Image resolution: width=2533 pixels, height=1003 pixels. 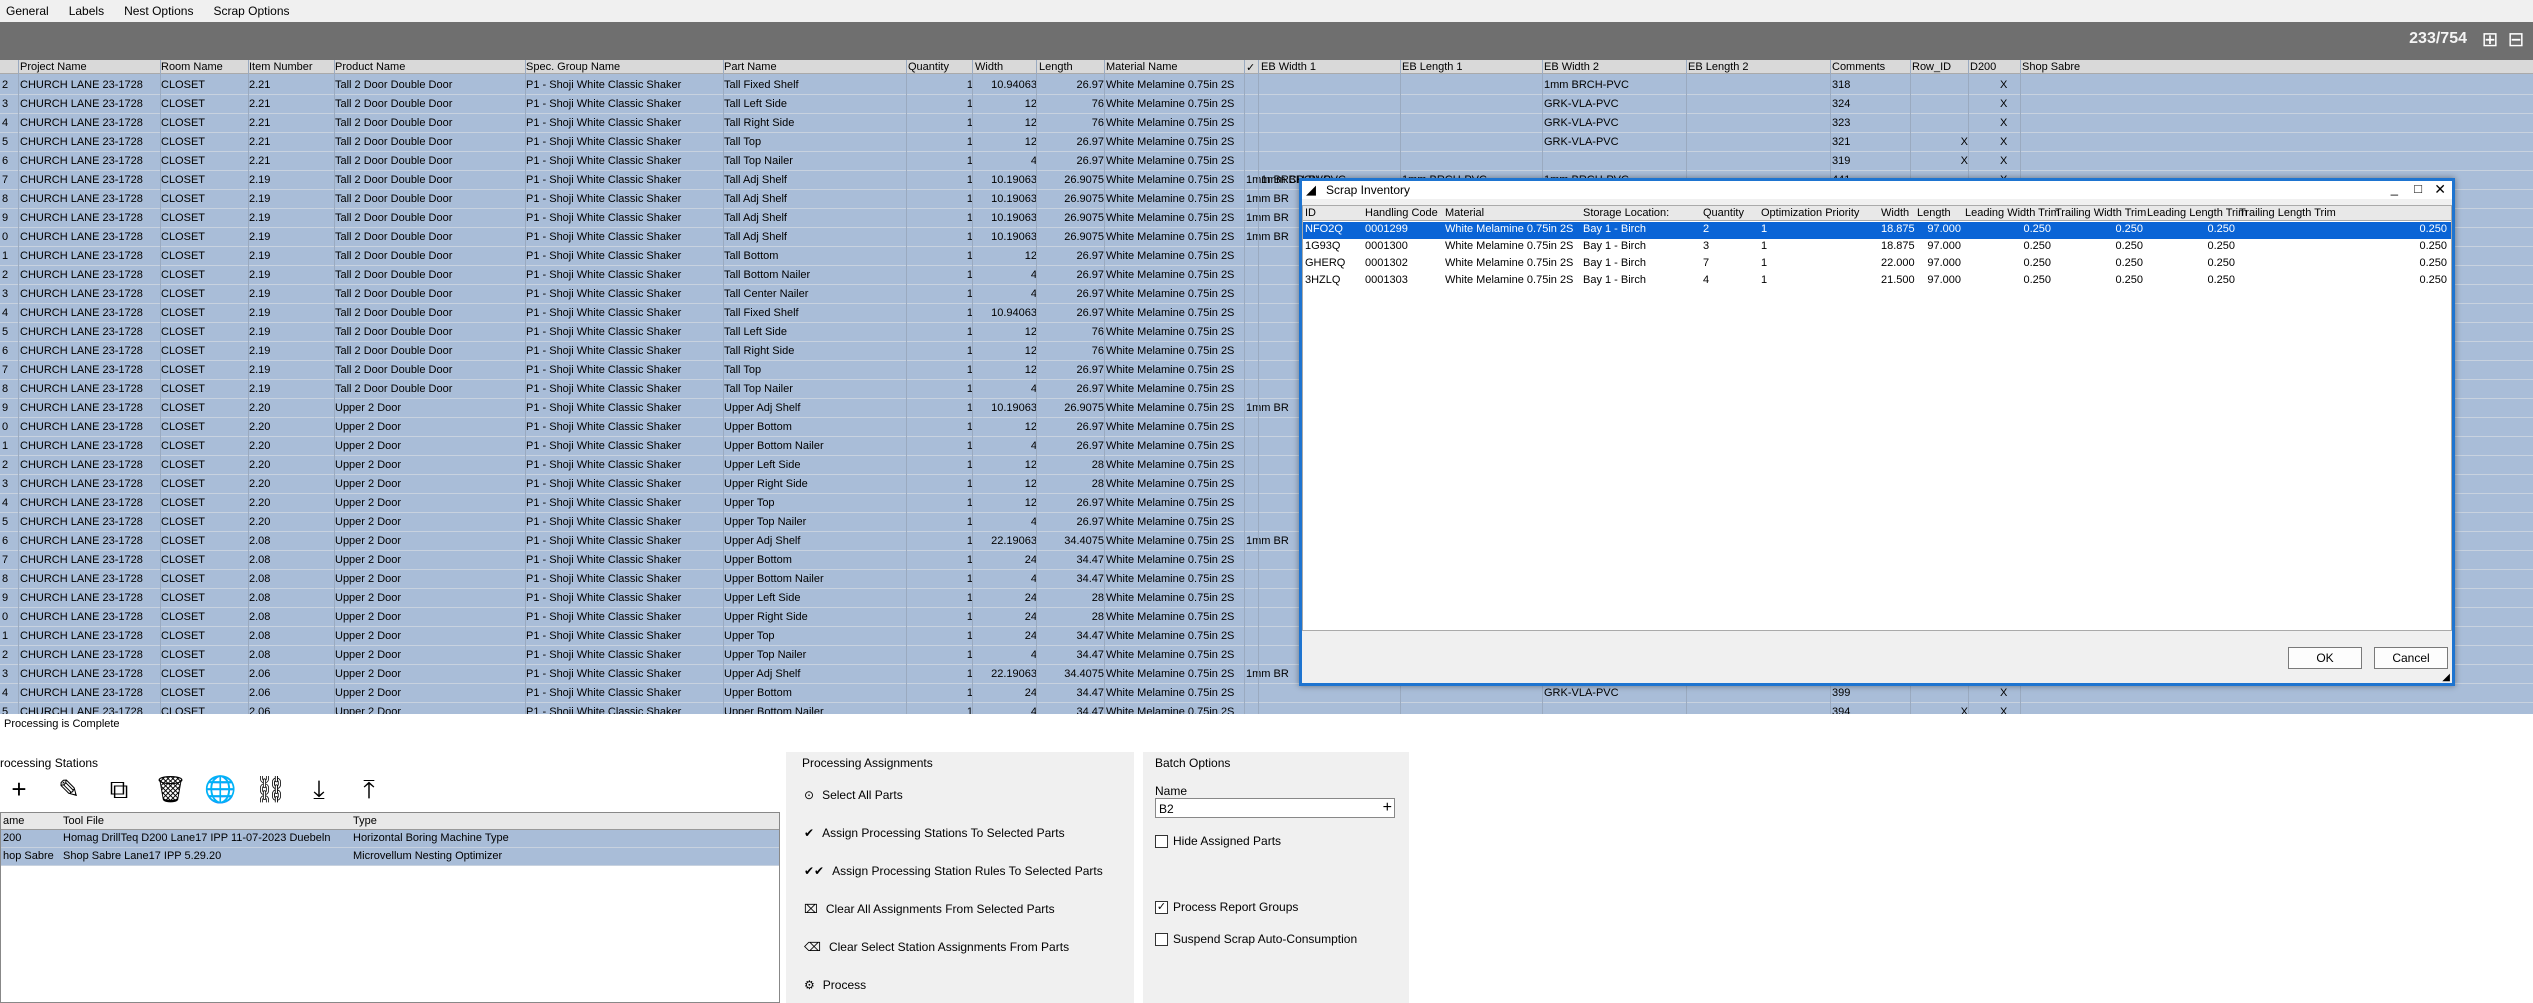 I want to click on col-header-width: Width, so click(x=989, y=67).